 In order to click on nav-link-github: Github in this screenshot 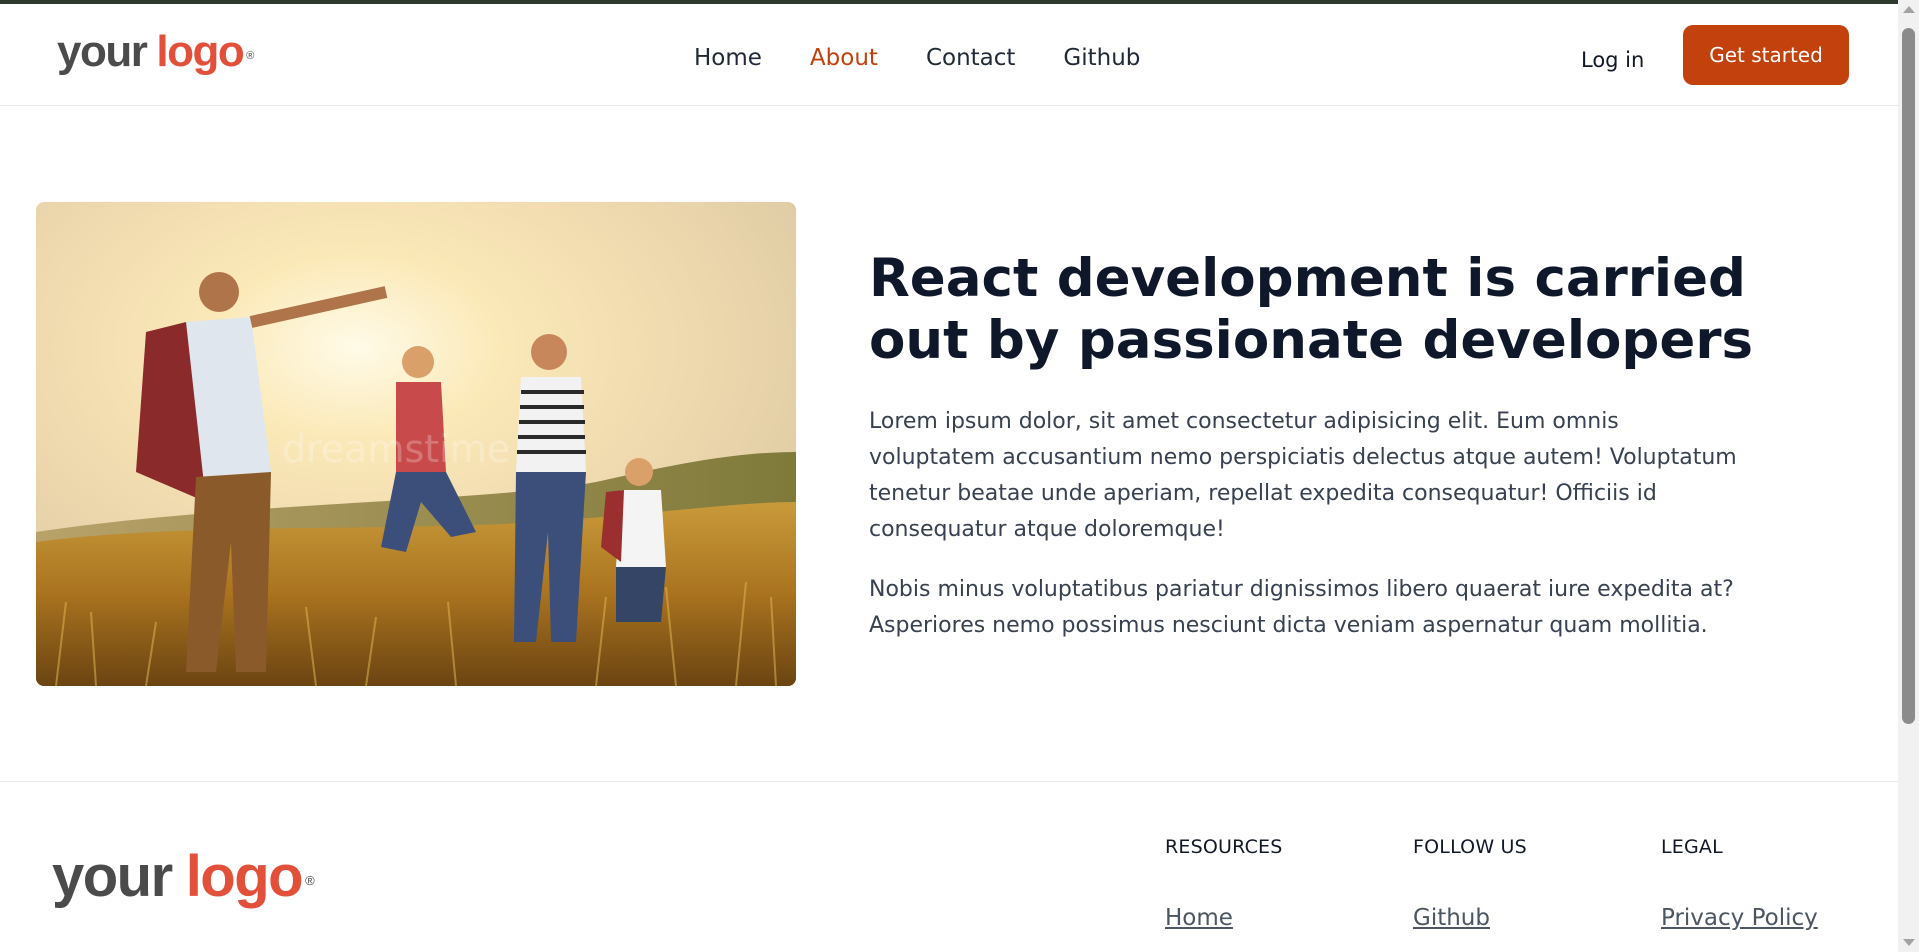, I will do `click(1101, 58)`.